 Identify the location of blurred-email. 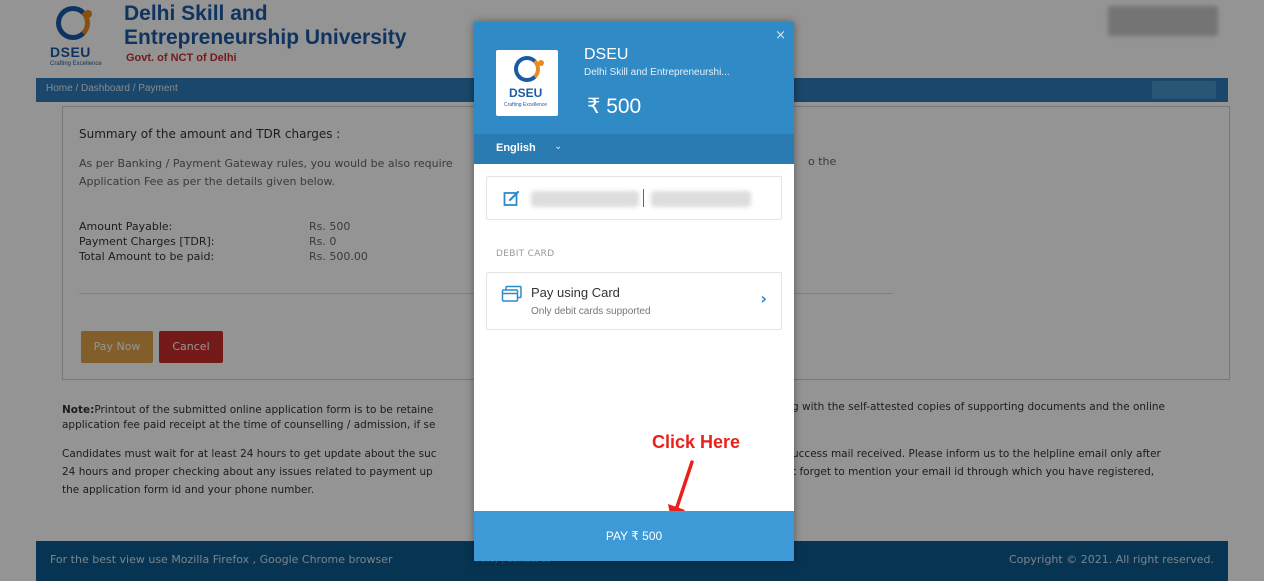
(701, 199).